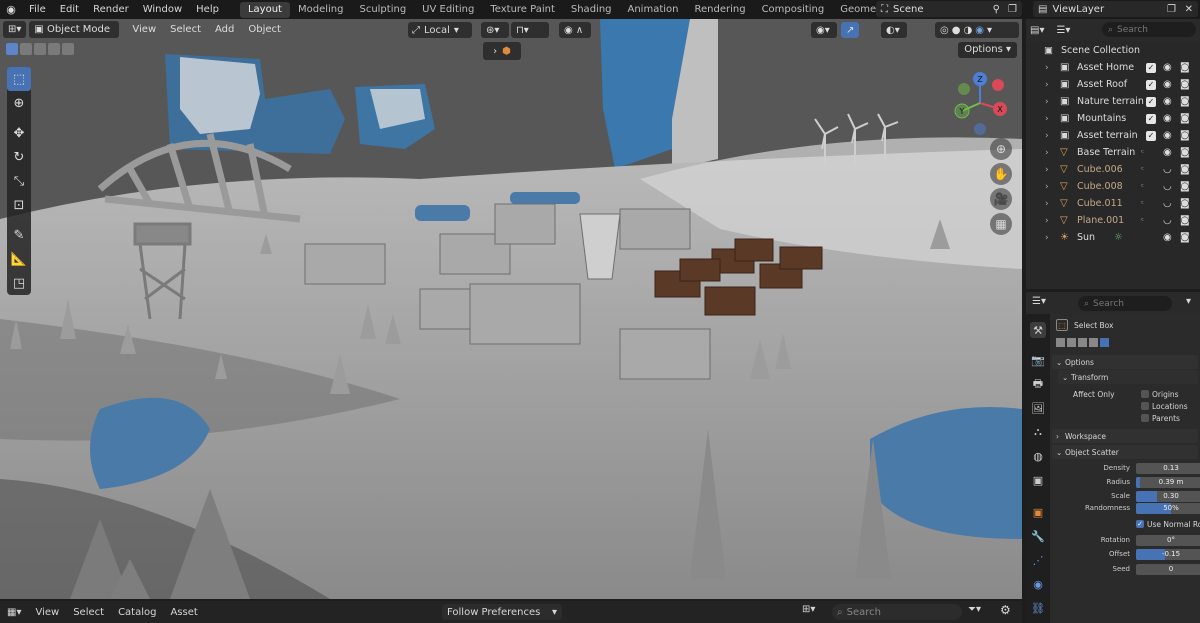 The height and width of the screenshot is (623, 1200). What do you see at coordinates (1039, 301) in the screenshot?
I see `properties-editor-type-icon: ☰▾` at bounding box center [1039, 301].